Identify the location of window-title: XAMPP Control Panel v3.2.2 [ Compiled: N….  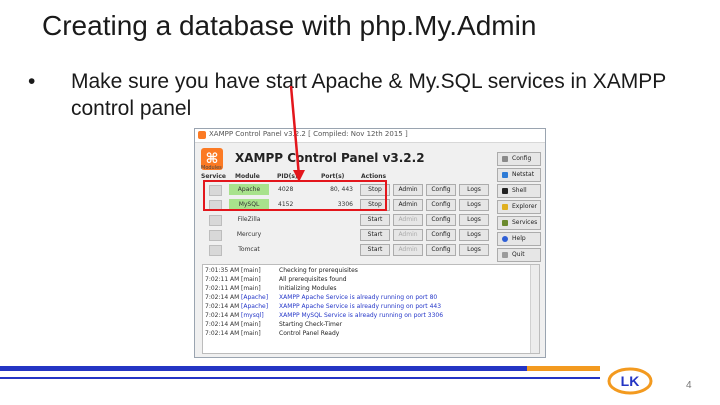
(308, 134).